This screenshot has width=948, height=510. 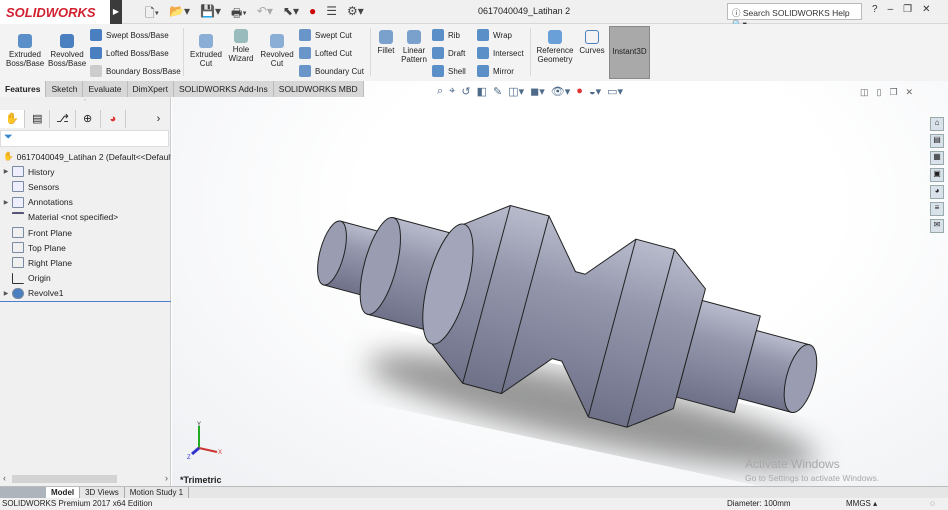 I want to click on revolved-boss-button: Revolved Boss/Base, so click(x=67, y=51).